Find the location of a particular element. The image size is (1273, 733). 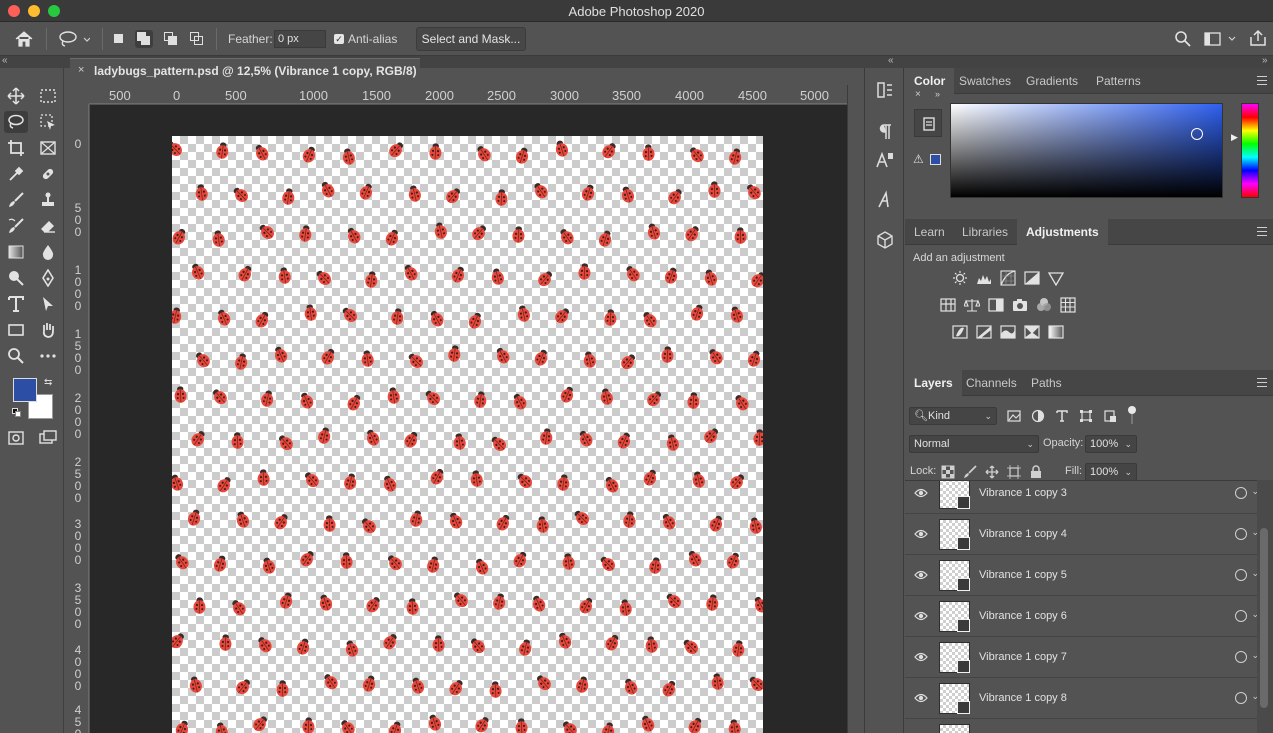

feather-input is located at coordinates (300, 39).